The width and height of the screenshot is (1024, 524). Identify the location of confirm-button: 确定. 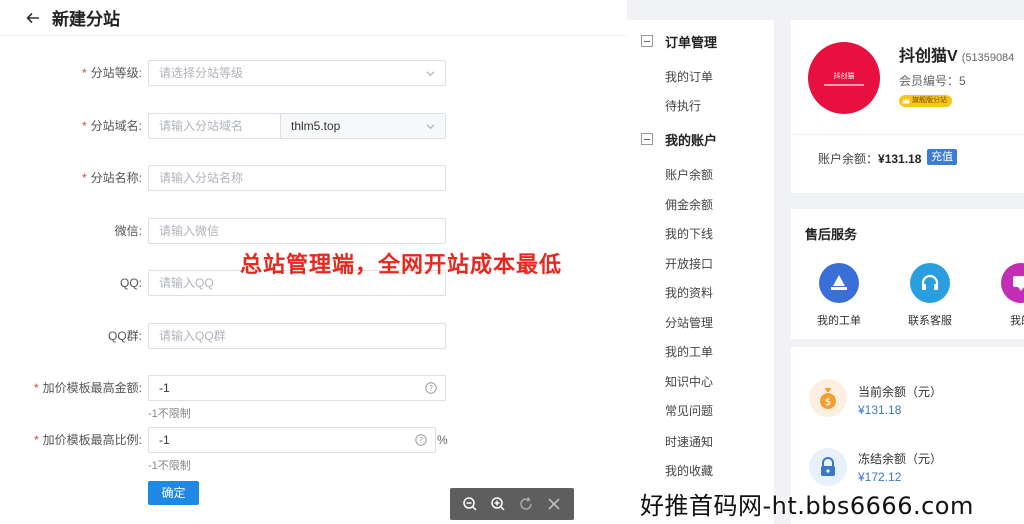
(173, 493).